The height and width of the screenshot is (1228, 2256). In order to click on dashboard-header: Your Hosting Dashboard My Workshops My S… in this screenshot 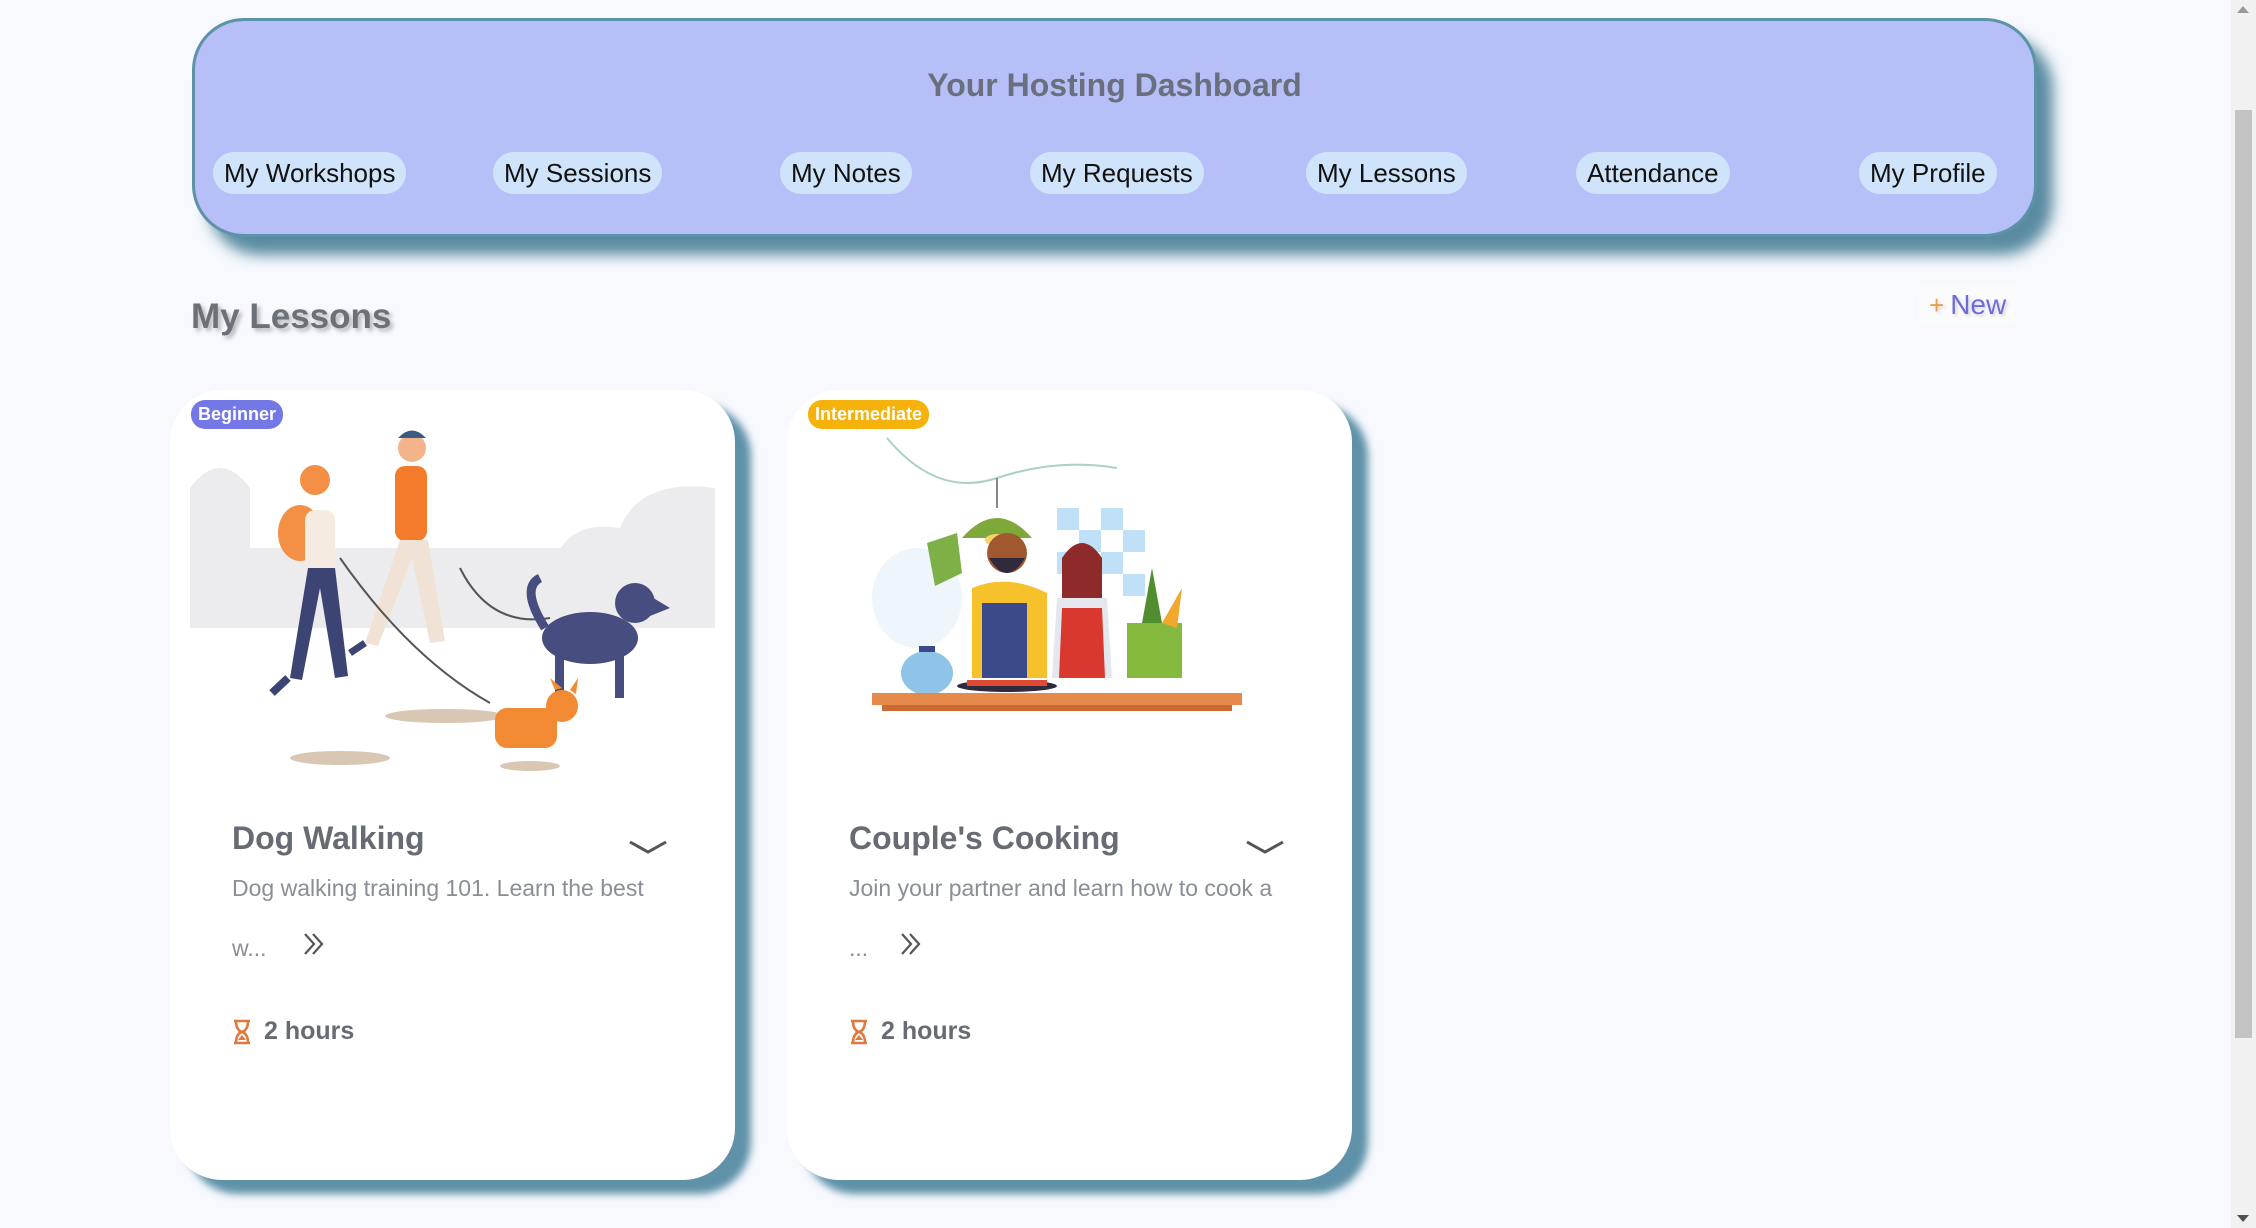, I will do `click(1114, 127)`.